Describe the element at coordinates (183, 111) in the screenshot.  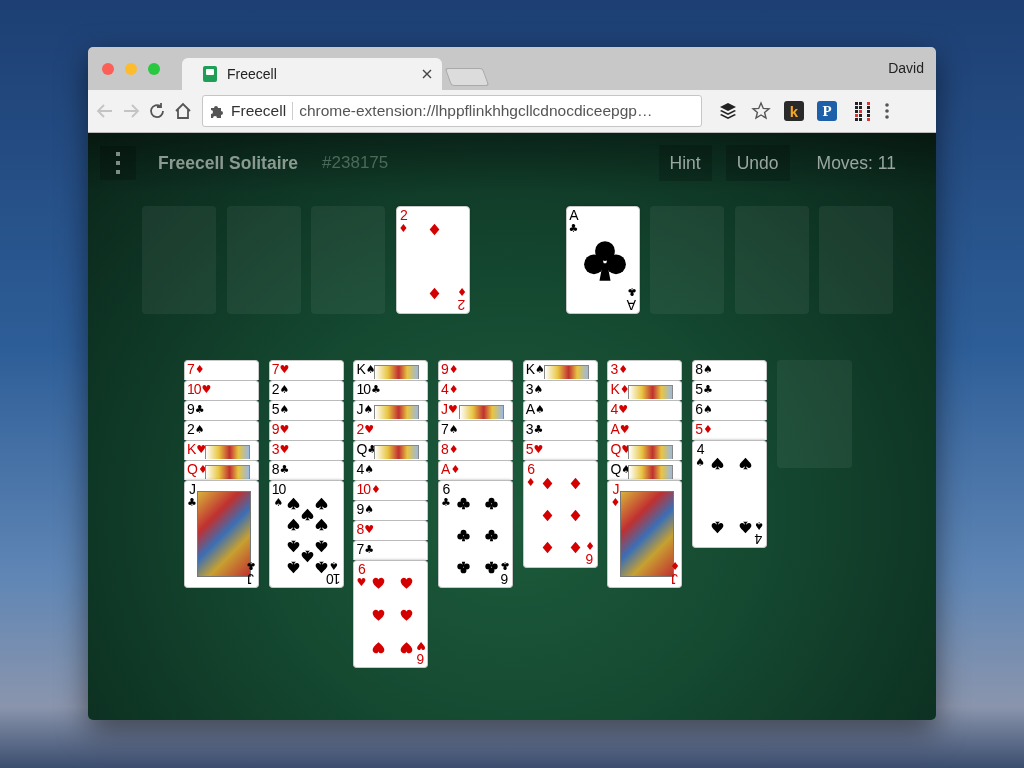
I see `home-icon` at that location.